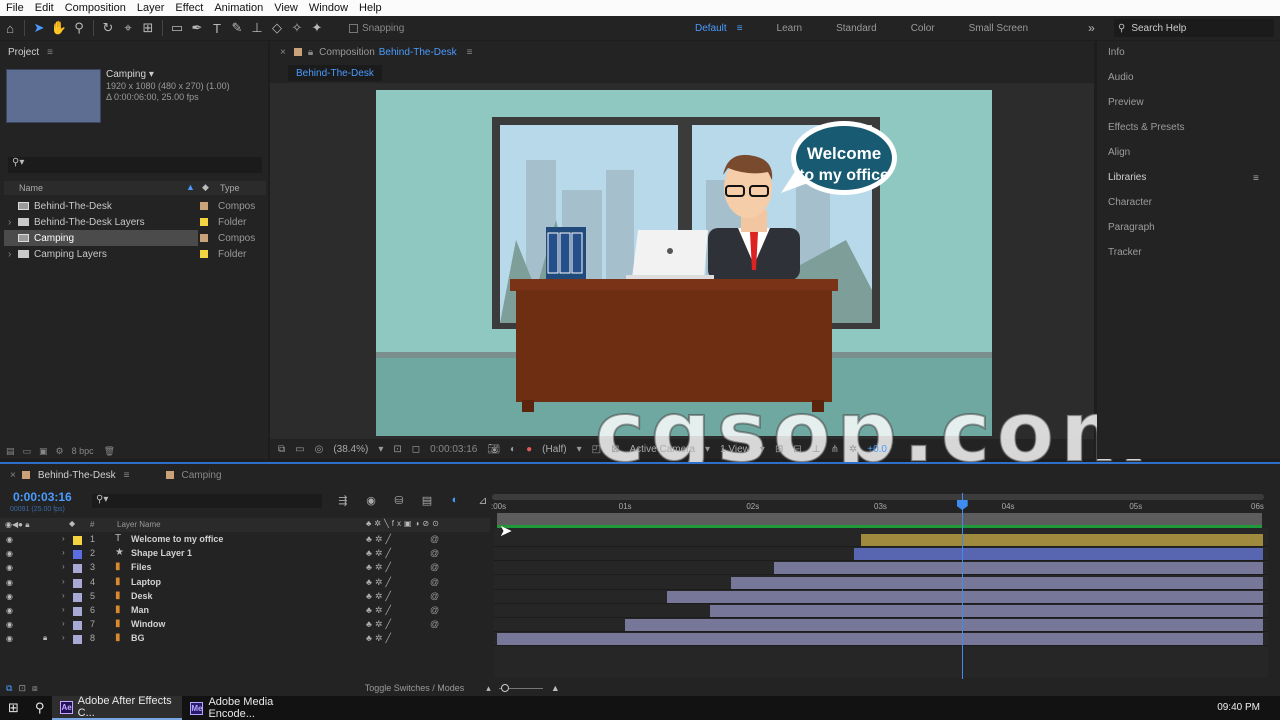  What do you see at coordinates (31, 188) in the screenshot?
I see `name-column-header: Name` at bounding box center [31, 188].